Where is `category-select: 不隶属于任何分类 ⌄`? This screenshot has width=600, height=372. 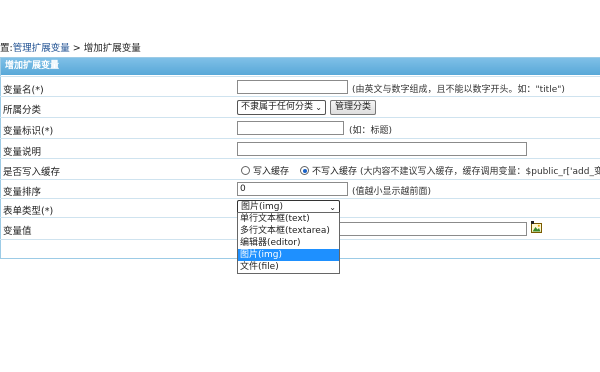 category-select: 不隶属于任何分类 ⌄ is located at coordinates (281, 107).